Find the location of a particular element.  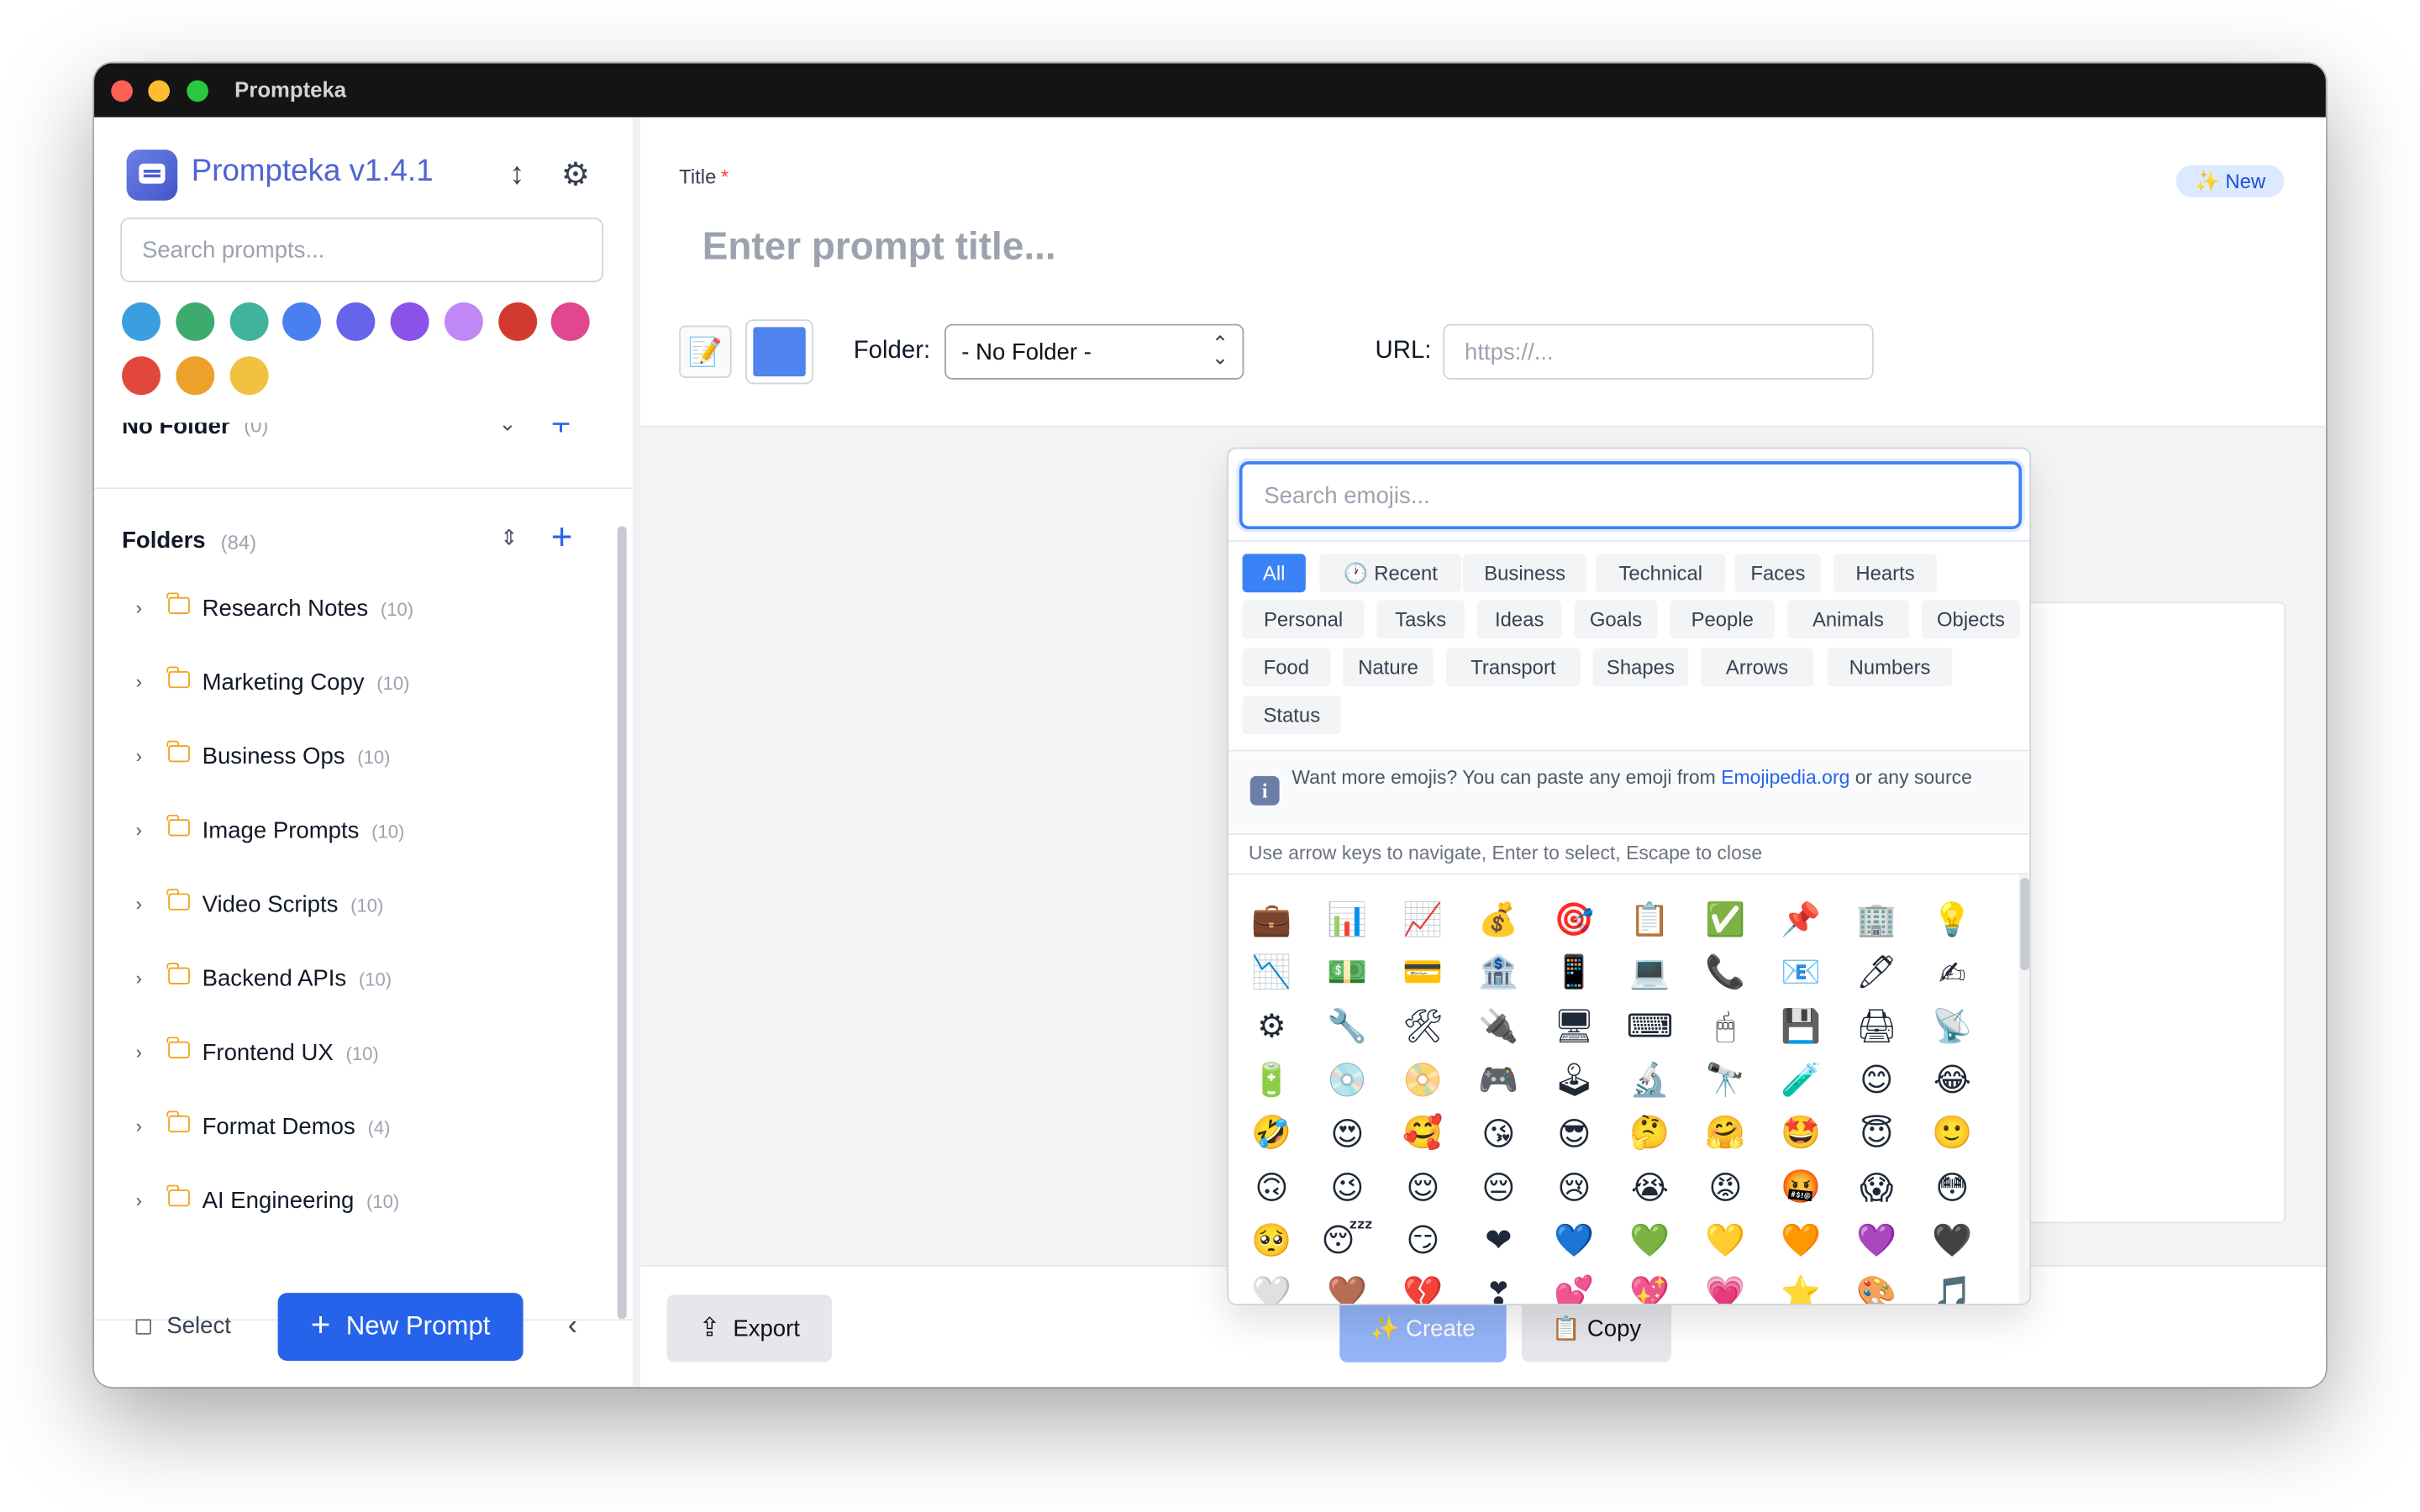

emoji-cell: 📱 is located at coordinates (1574, 973).